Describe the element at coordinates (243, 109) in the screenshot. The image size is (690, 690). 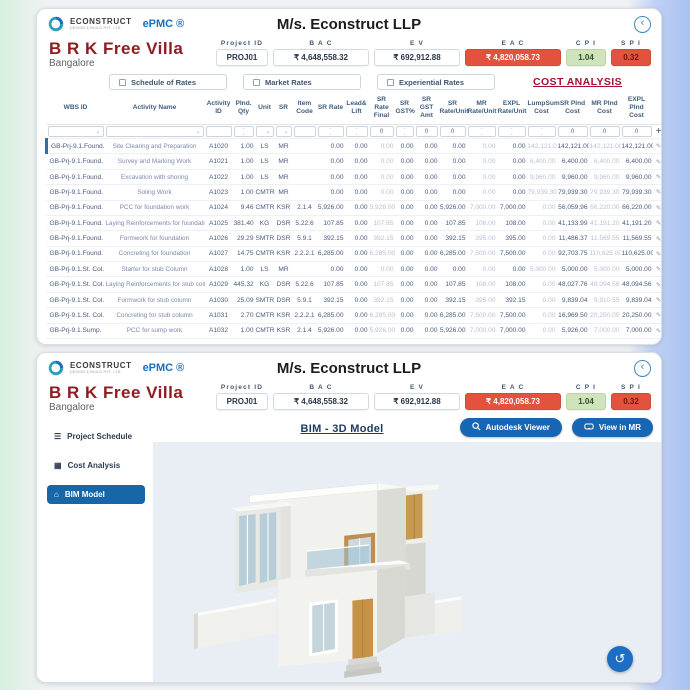
I see `column-header: Plnd. Qty` at that location.